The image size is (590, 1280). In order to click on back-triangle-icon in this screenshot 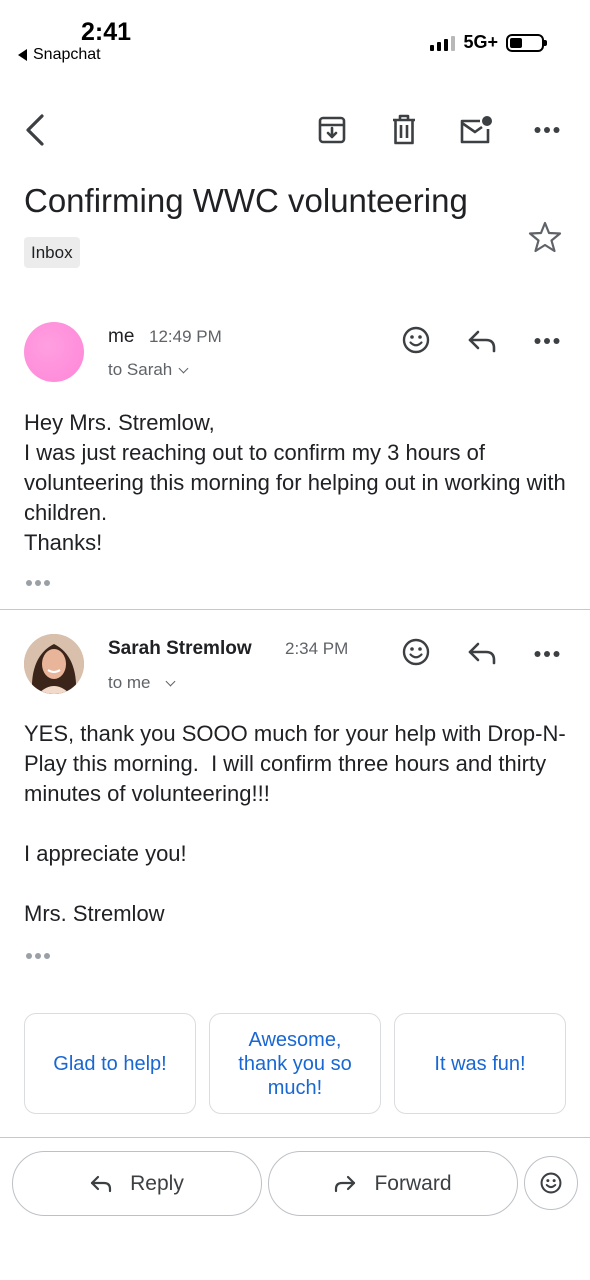, I will do `click(22, 55)`.